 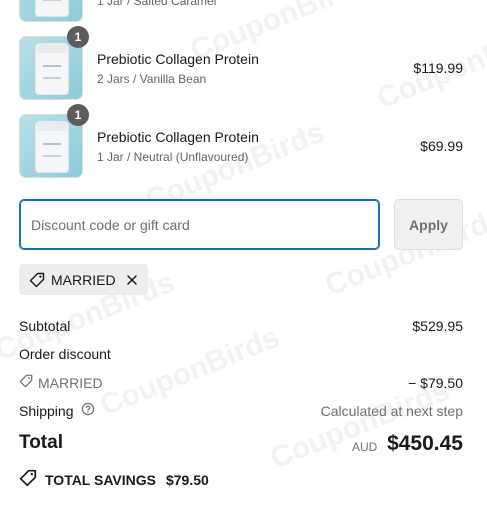 What do you see at coordinates (152, 79) in the screenshot?
I see `product-variant: 2 Jars / Vanilla Bean` at bounding box center [152, 79].